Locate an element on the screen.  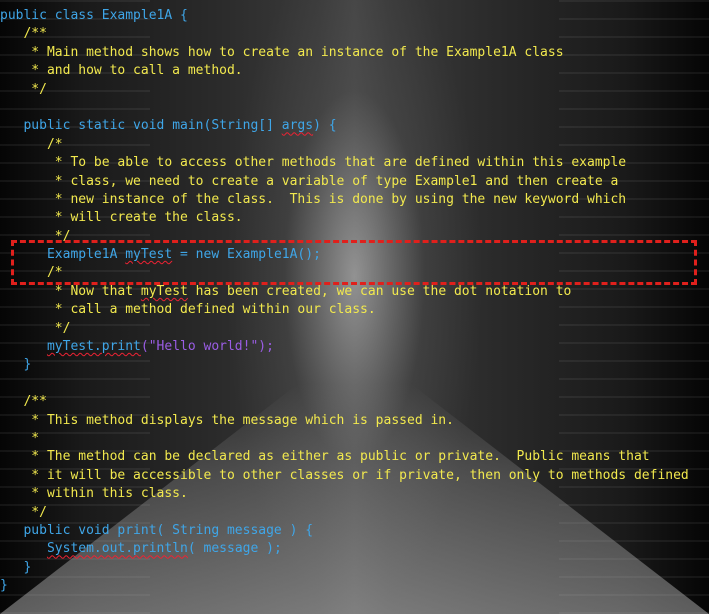
code-token-string: ("Hello world!"); is located at coordinates (207, 347).